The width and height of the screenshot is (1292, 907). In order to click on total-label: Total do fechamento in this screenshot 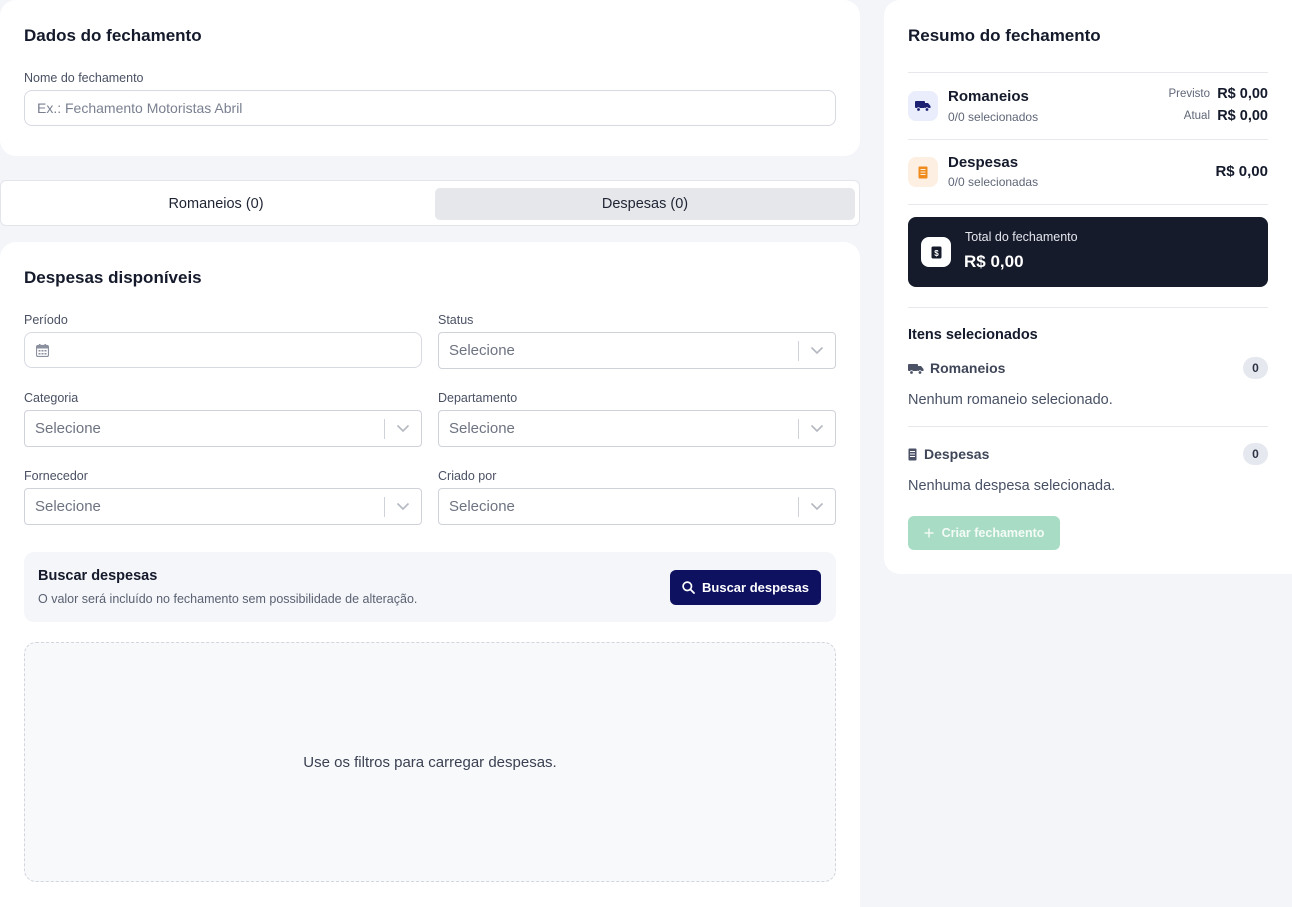, I will do `click(1021, 237)`.